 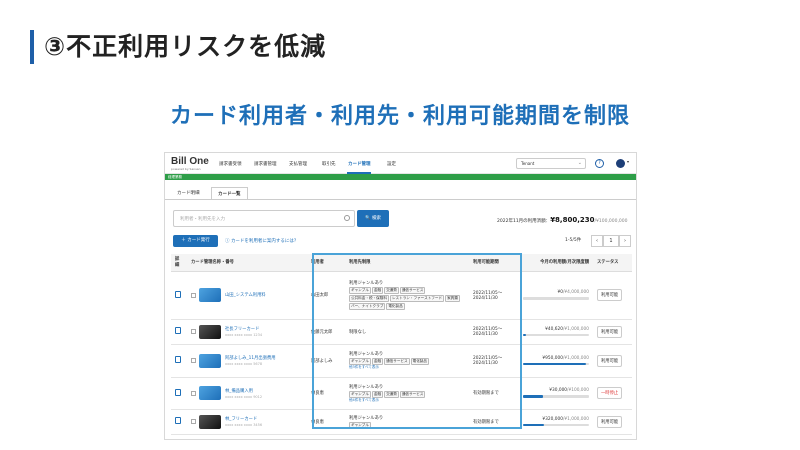 I want to click on caret-down-icon: ▾, so click(x=628, y=161).